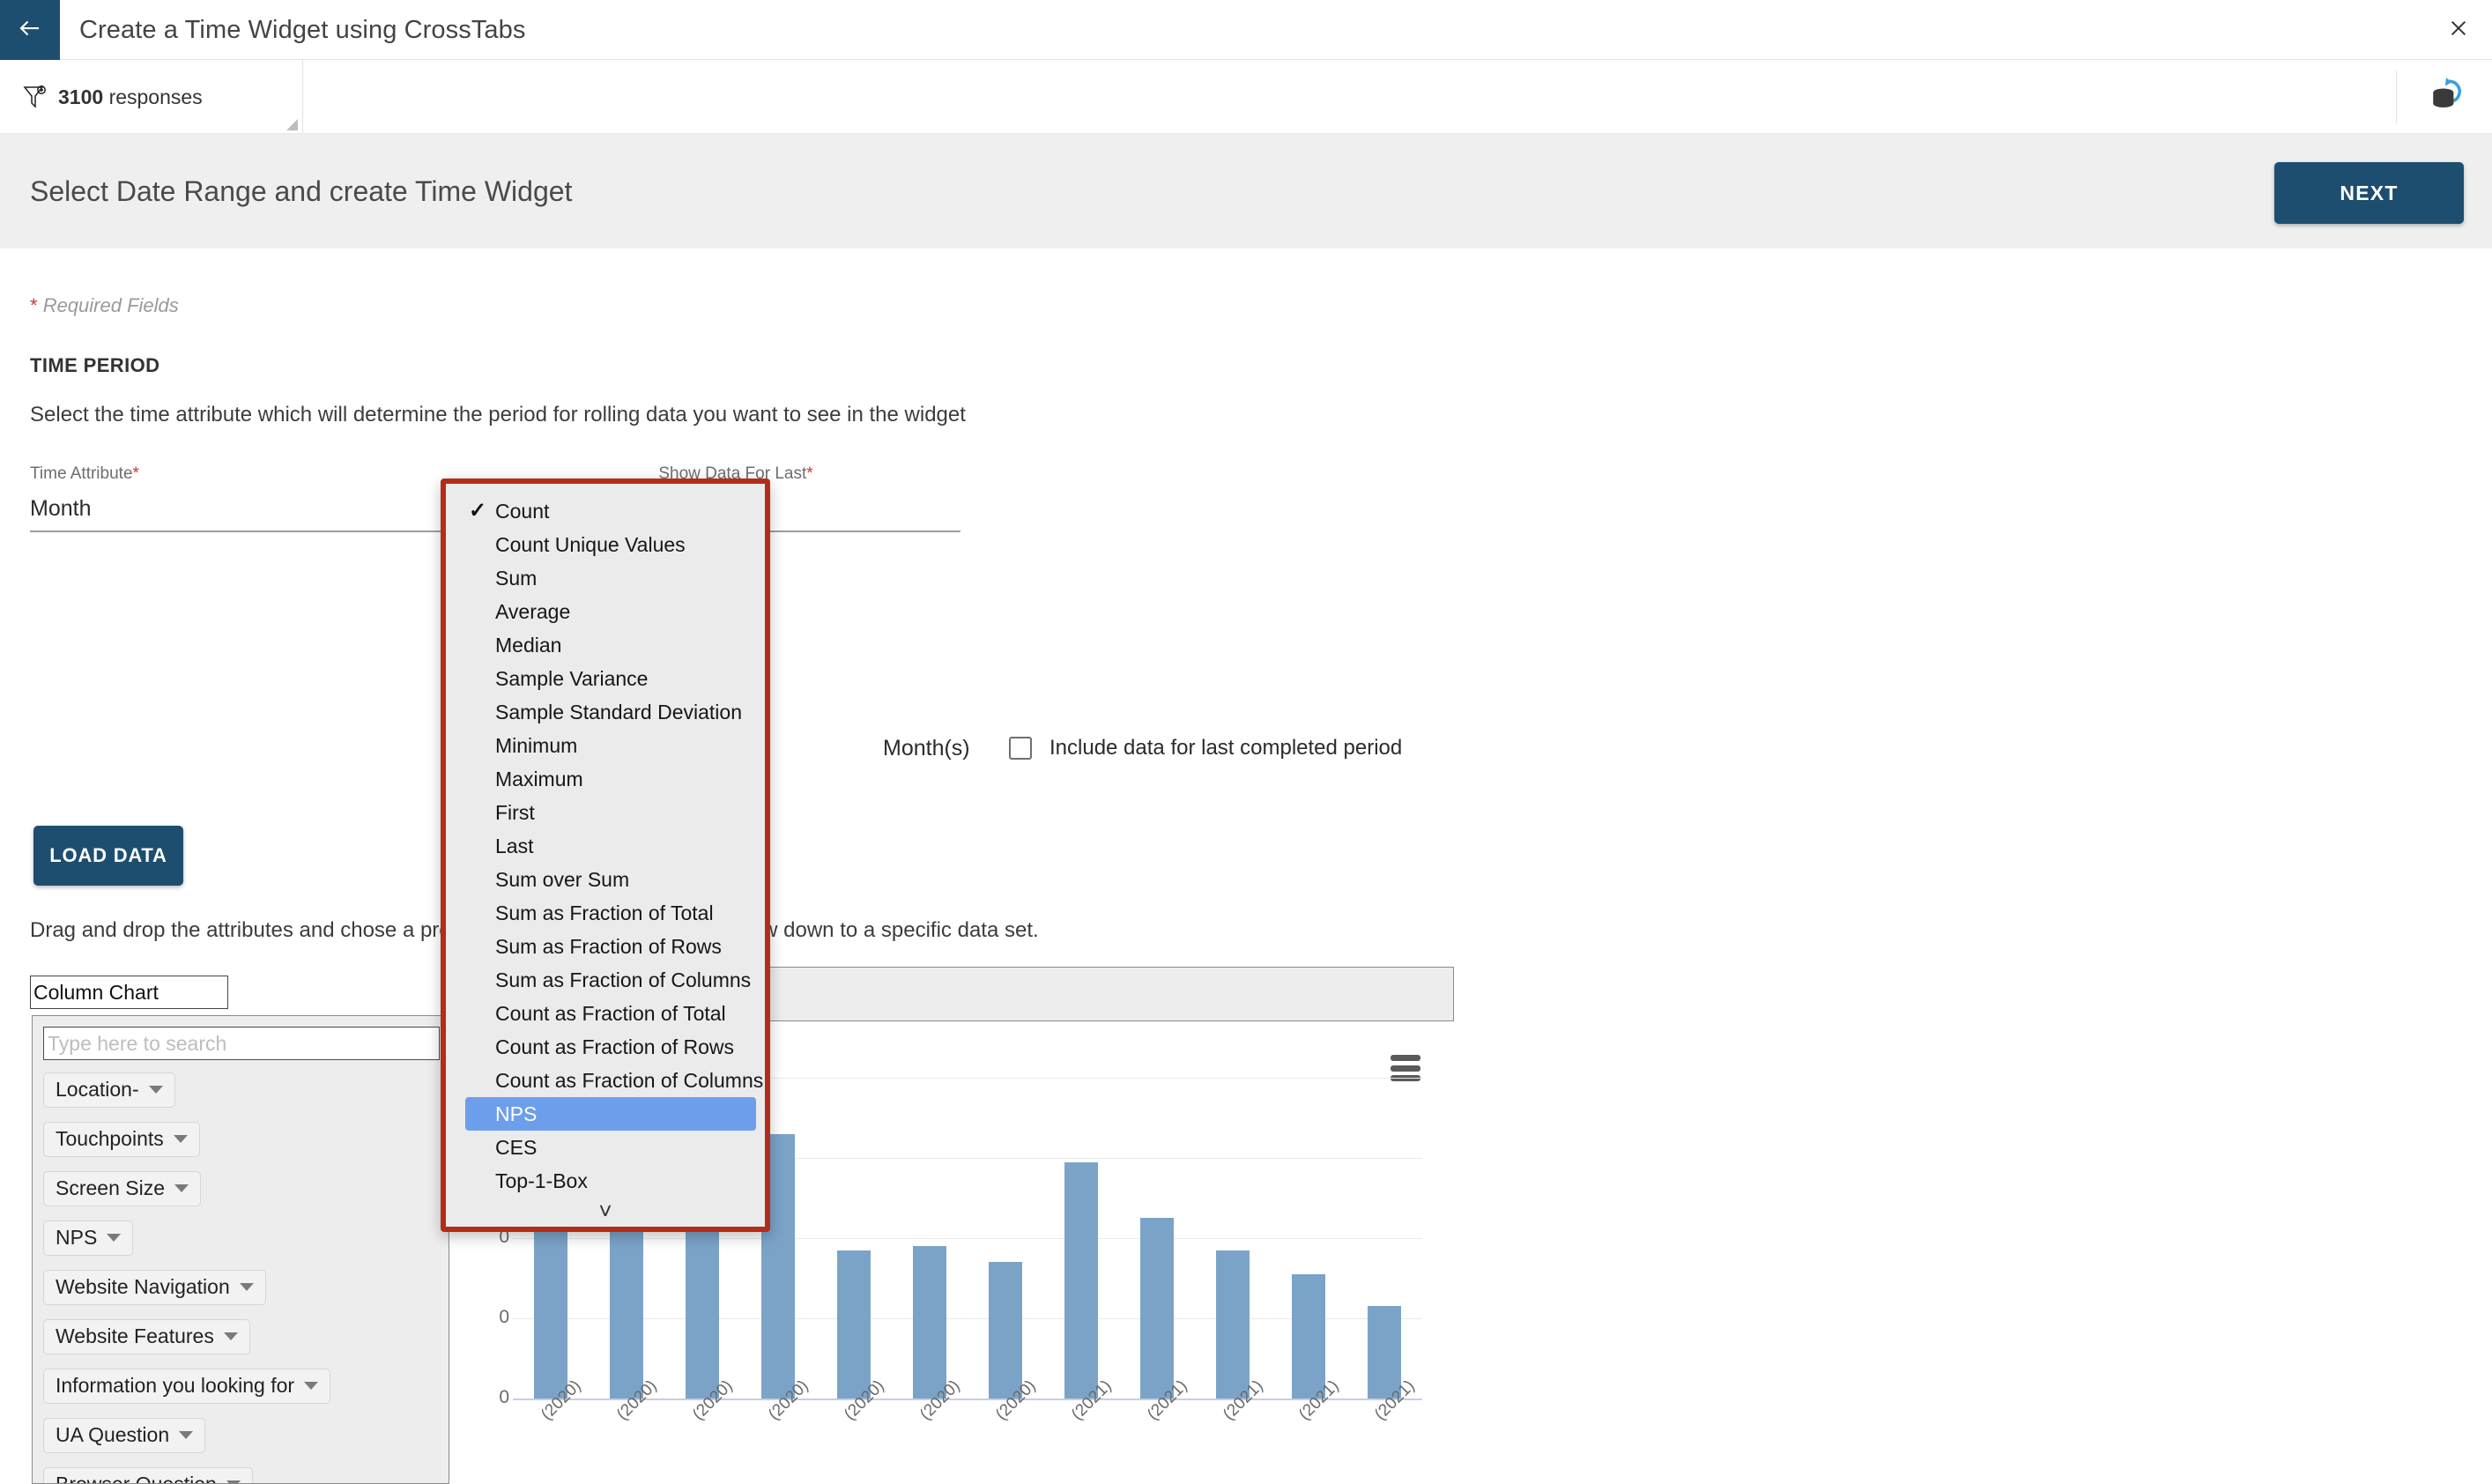 The width and height of the screenshot is (2492, 1484). I want to click on attribute-chip-label: NPS, so click(77, 1237).